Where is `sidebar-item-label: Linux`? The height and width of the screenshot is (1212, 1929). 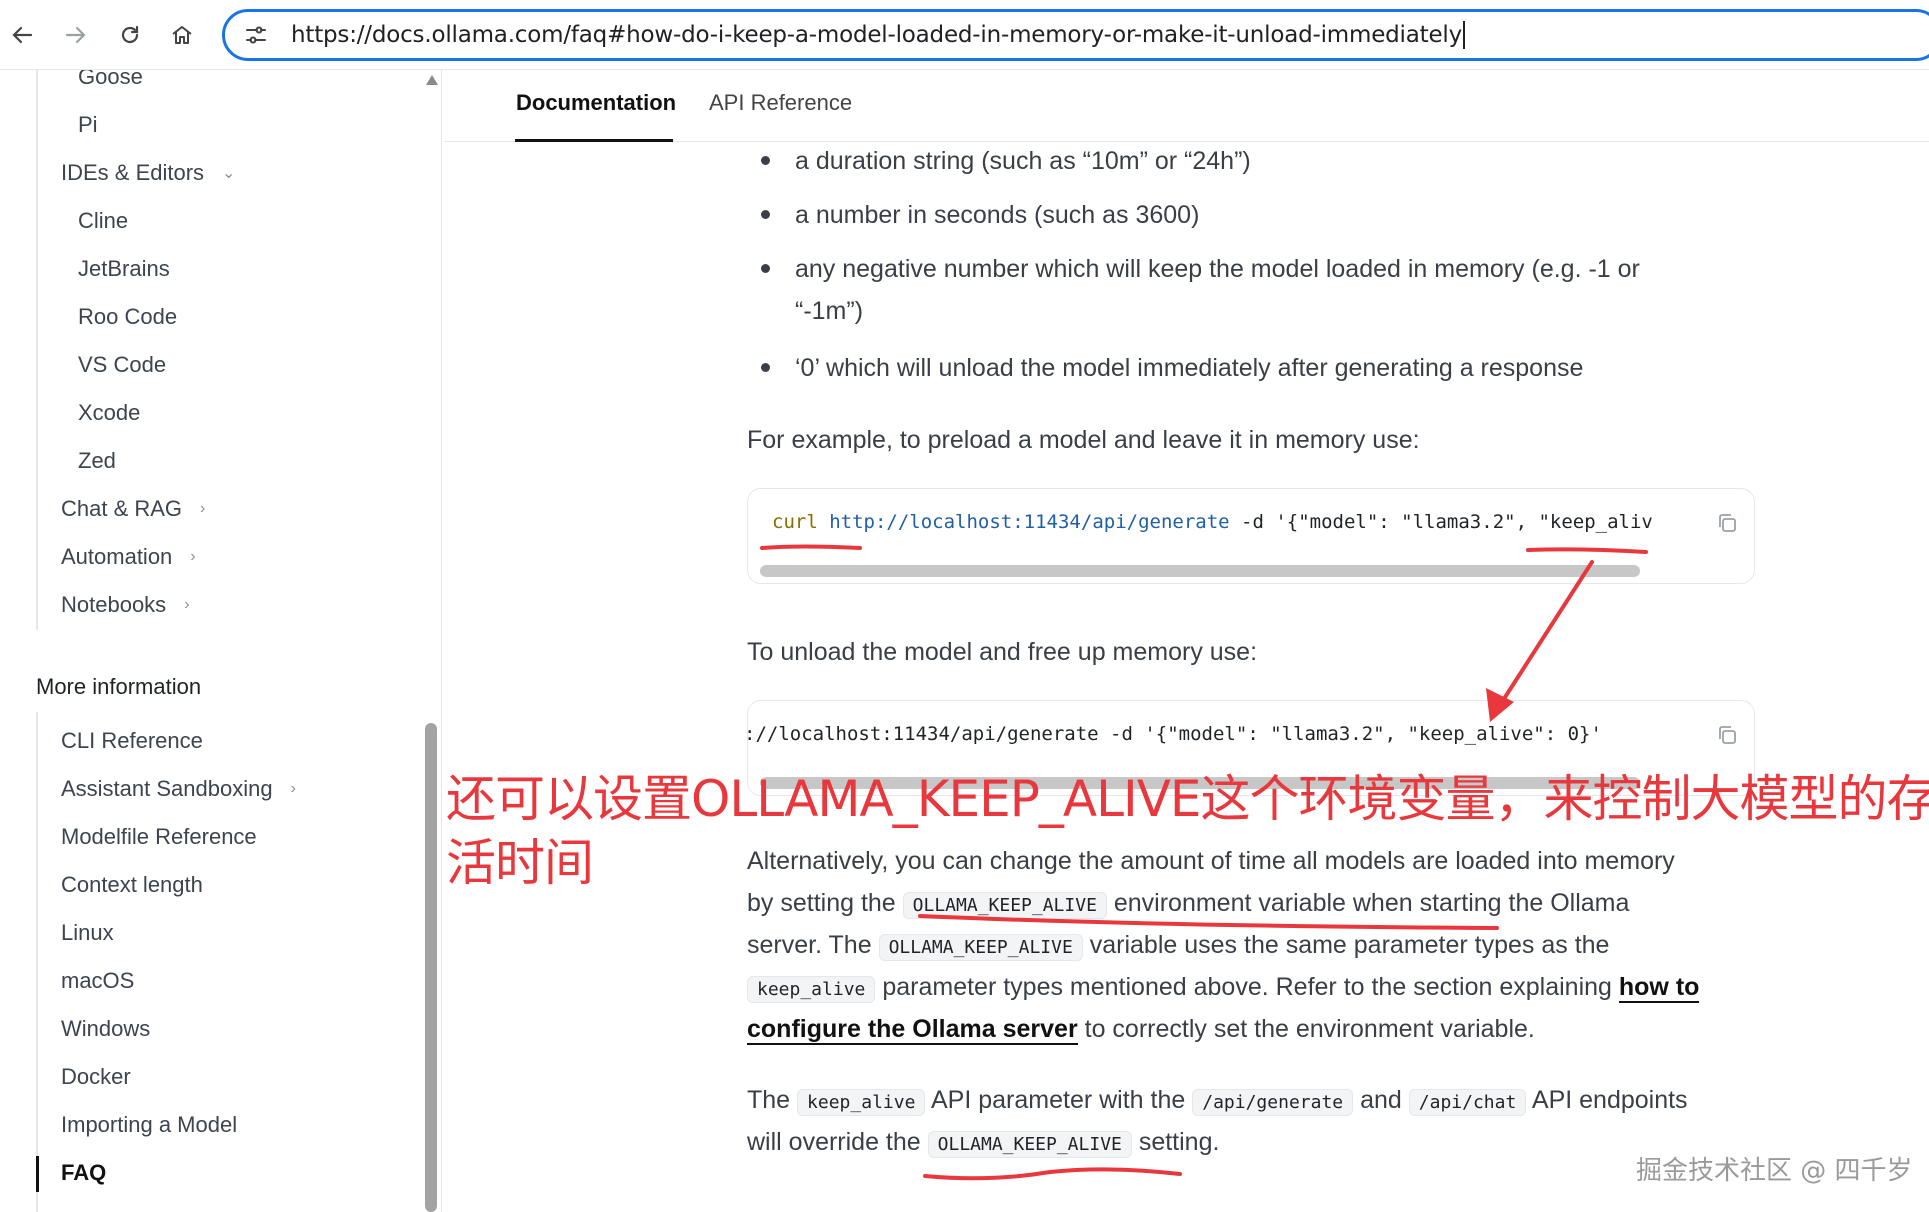
sidebar-item-label: Linux is located at coordinates (87, 932).